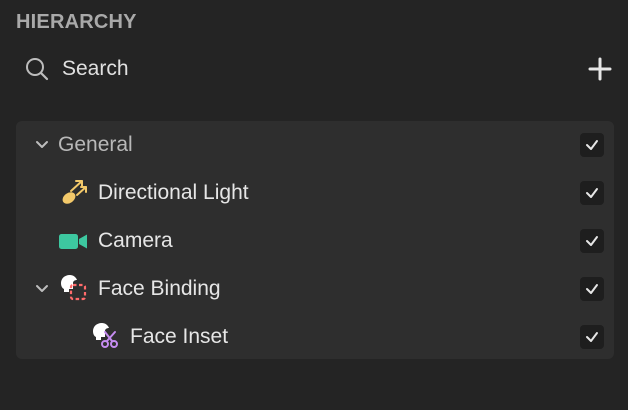 This screenshot has height=410, width=628. What do you see at coordinates (95, 144) in the screenshot?
I see `tree-group-label: General` at bounding box center [95, 144].